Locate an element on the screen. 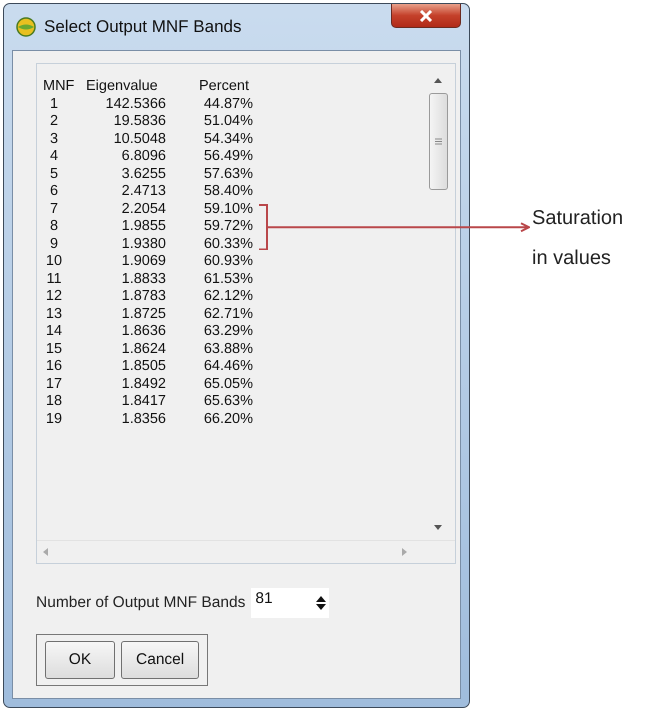 The width and height of the screenshot is (655, 713). table-cell-text: 19.5836 is located at coordinates (139, 121).